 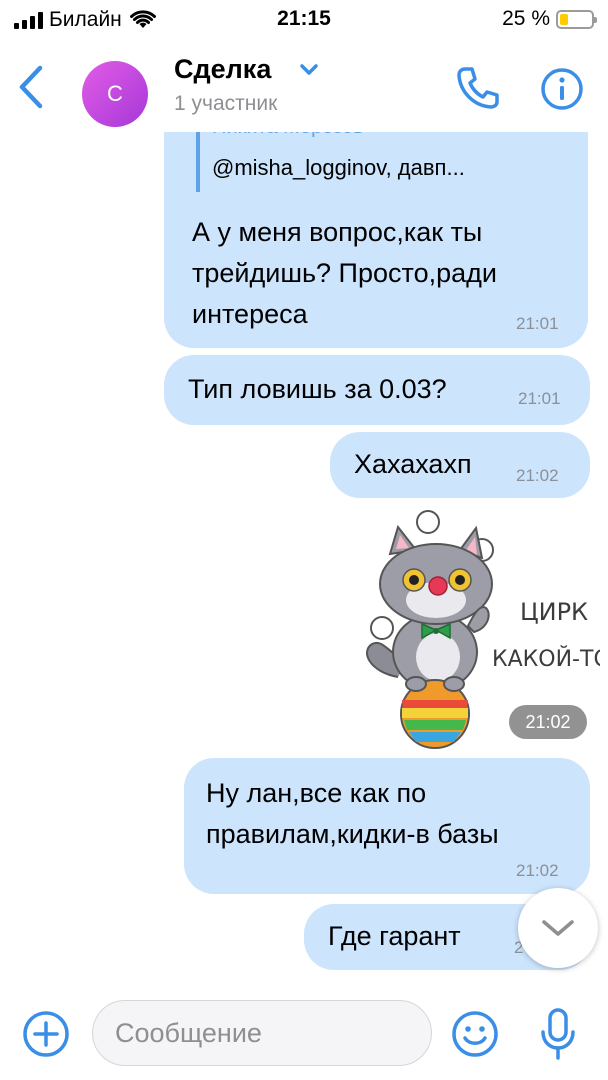 I want to click on emoji-icon, so click(x=475, y=1034).